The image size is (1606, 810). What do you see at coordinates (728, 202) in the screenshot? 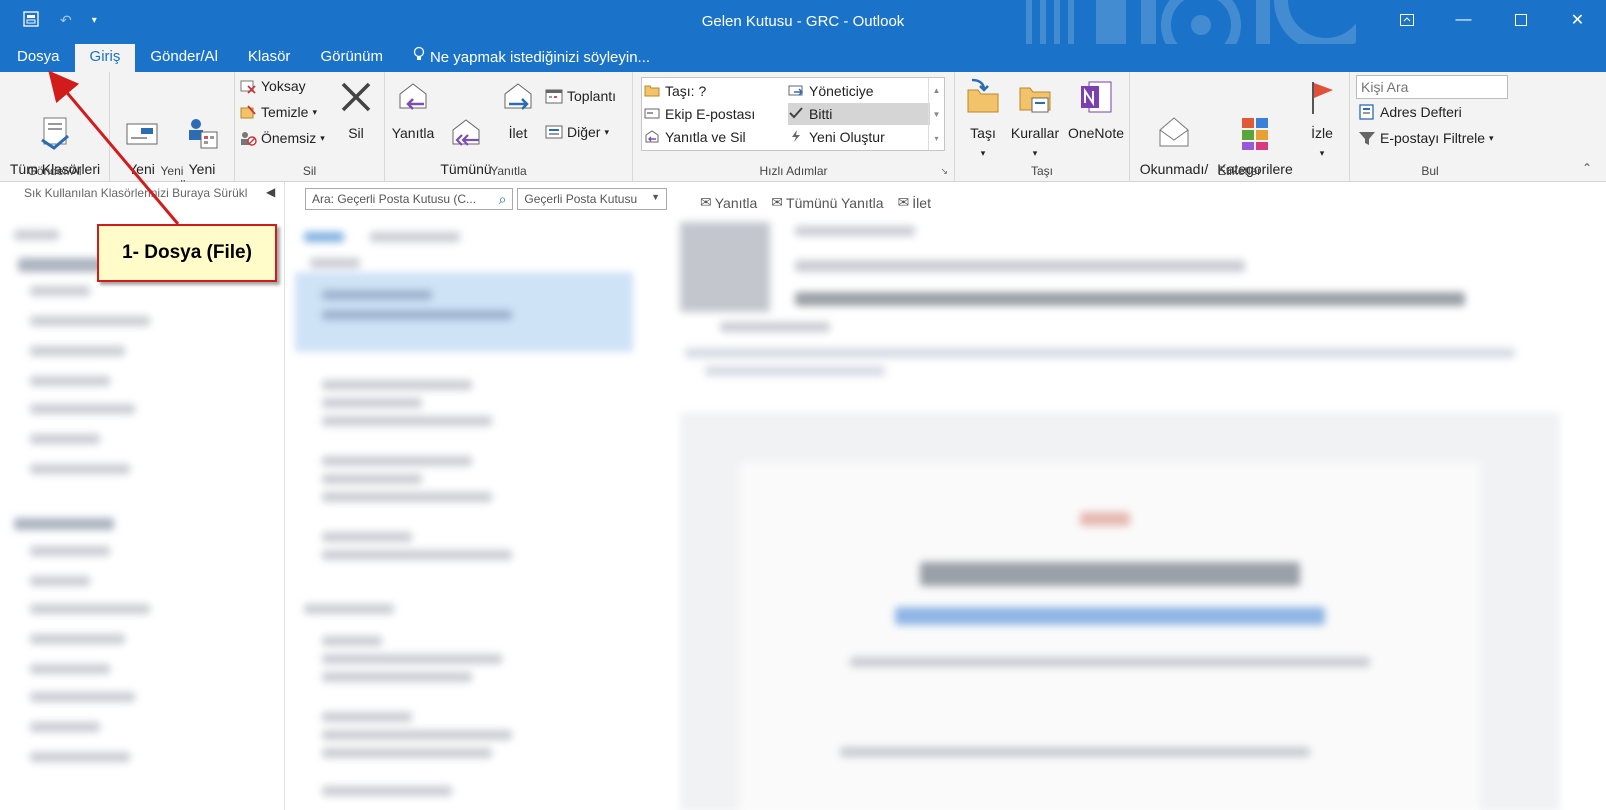
I see `reading-reply-button: ✉ Yanıtla` at bounding box center [728, 202].